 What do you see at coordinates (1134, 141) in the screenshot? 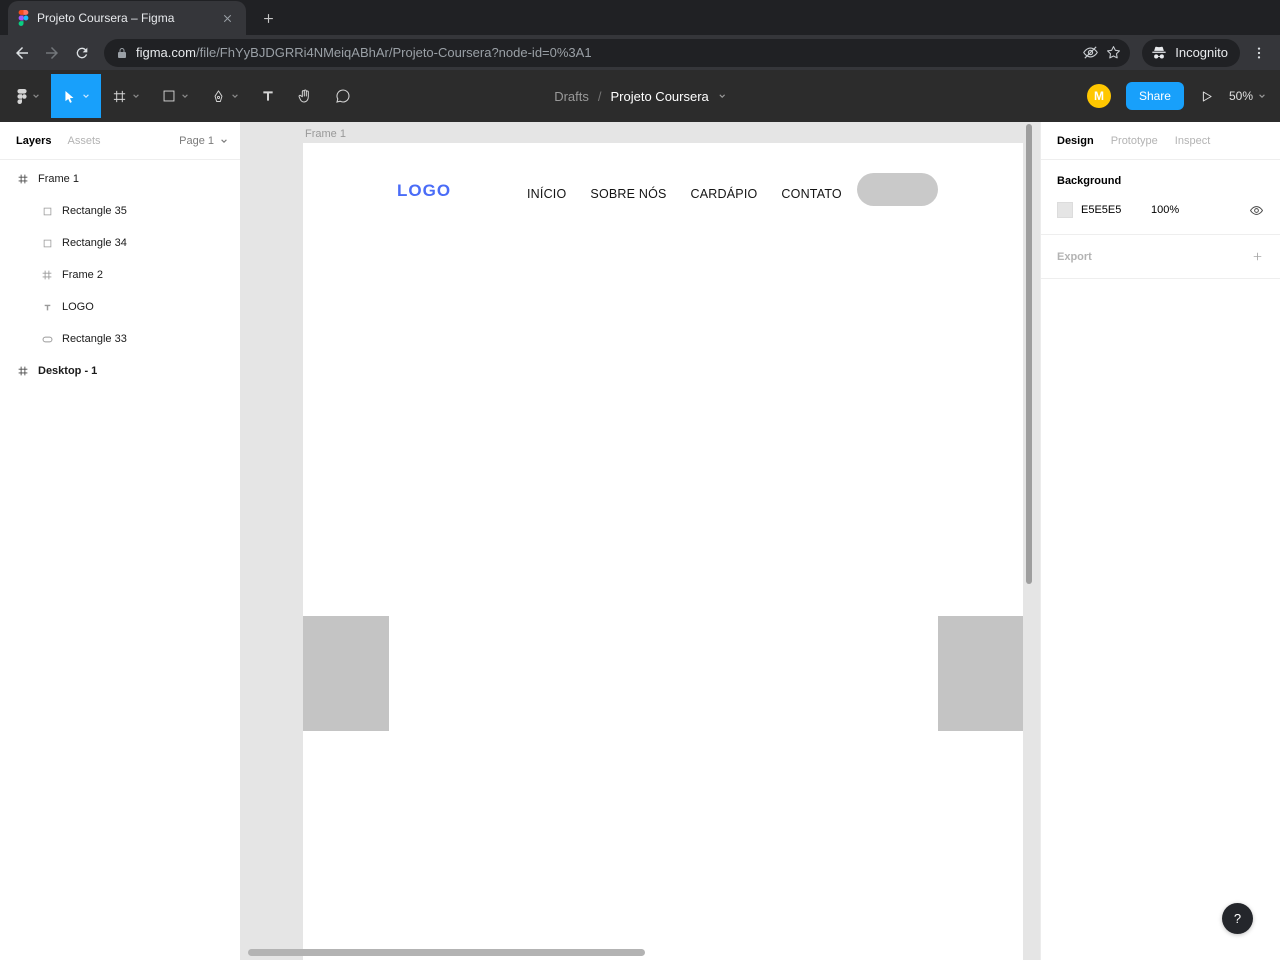
I see `tab-prototype: Prototype` at bounding box center [1134, 141].